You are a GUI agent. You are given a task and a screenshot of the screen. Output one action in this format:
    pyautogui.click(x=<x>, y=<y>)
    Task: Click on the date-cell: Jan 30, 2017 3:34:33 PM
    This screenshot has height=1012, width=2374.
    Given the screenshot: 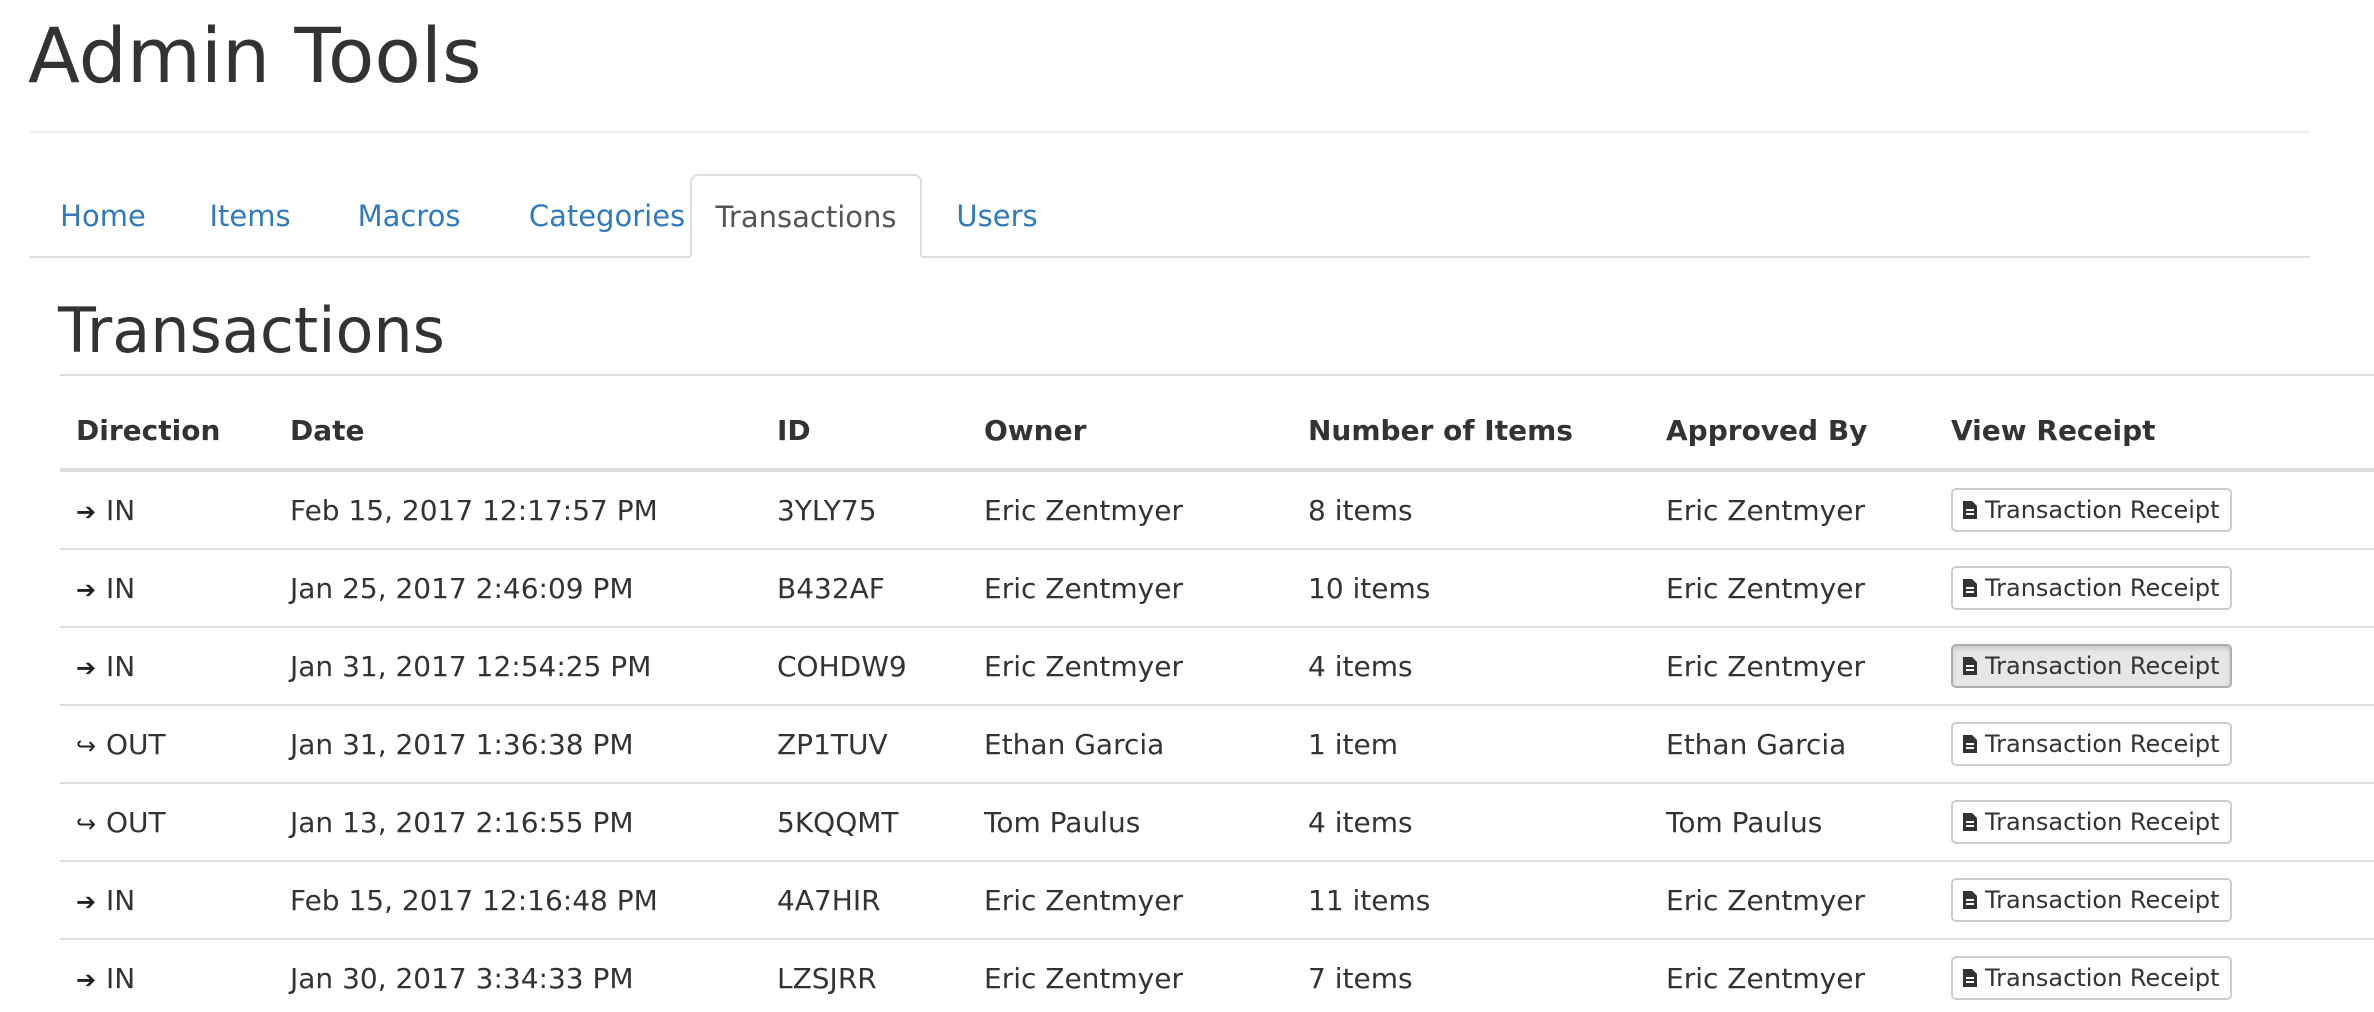 What is the action you would take?
    pyautogui.click(x=517, y=975)
    